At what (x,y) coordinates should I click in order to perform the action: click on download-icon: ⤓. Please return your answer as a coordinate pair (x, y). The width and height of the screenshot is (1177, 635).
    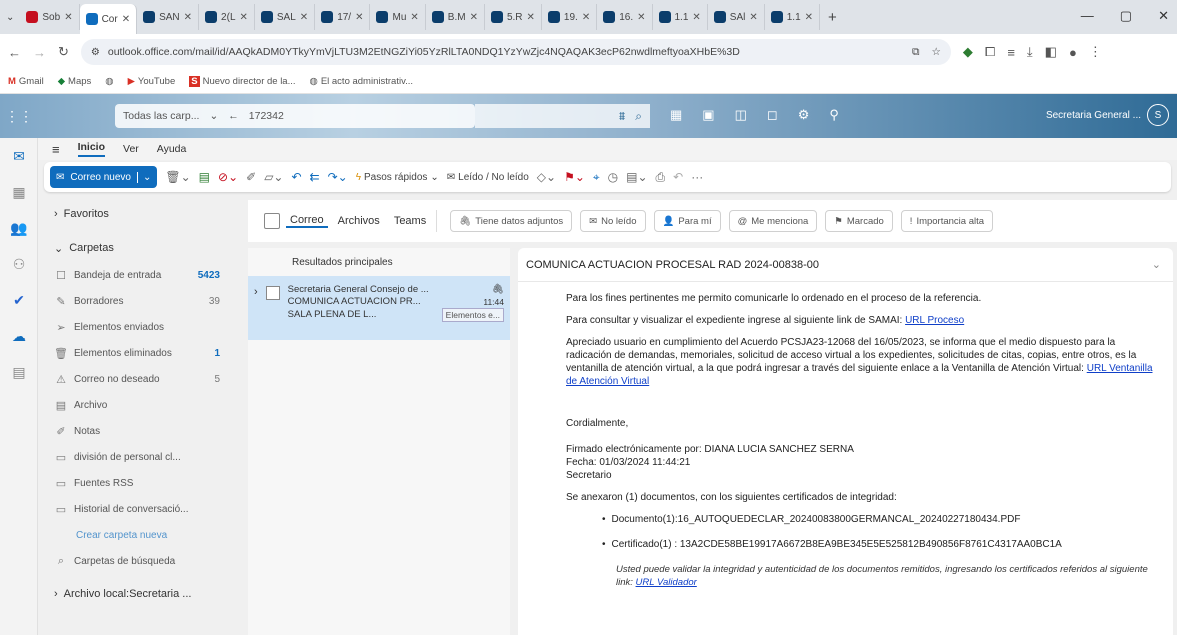
    Looking at the image, I should click on (1030, 52).